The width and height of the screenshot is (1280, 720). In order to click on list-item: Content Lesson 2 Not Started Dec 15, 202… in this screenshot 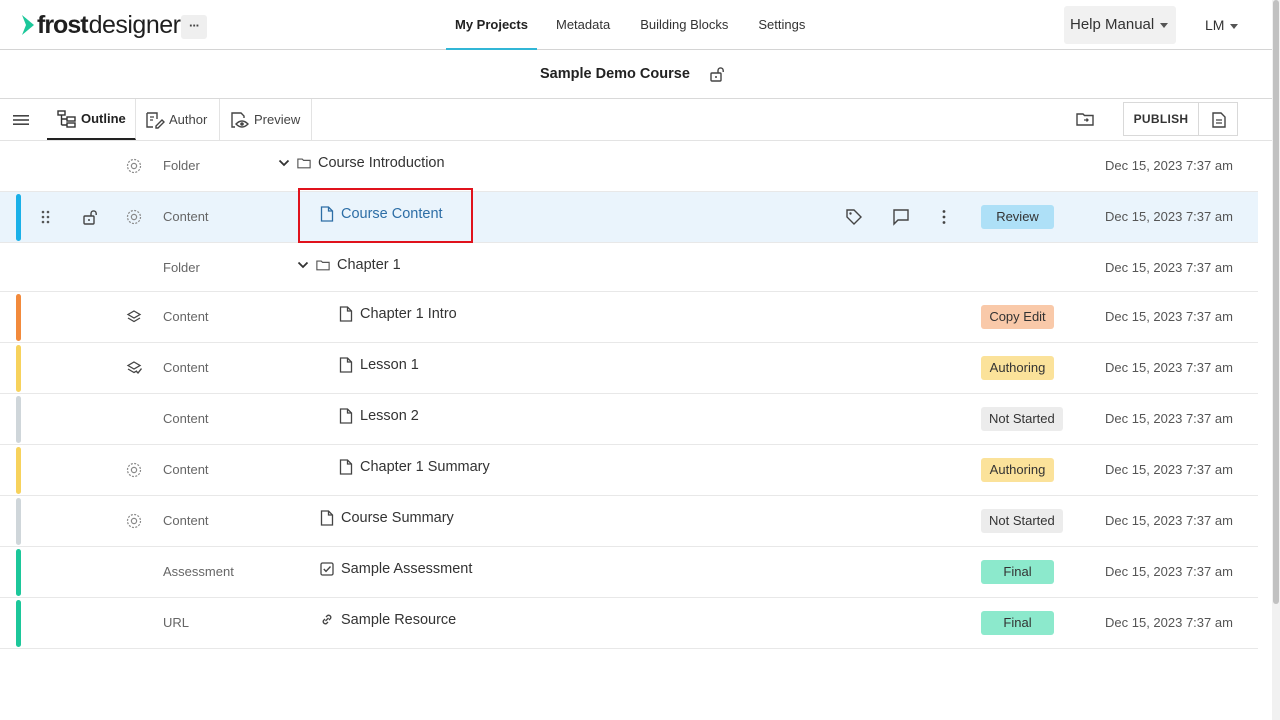, I will do `click(629, 419)`.